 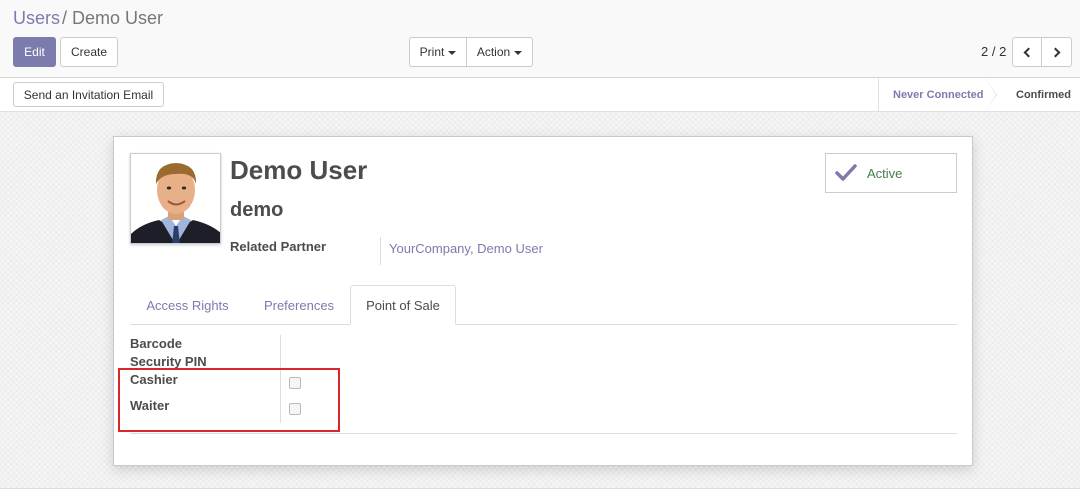 I want to click on stage-confirmed: Confirmed, so click(x=1038, y=94).